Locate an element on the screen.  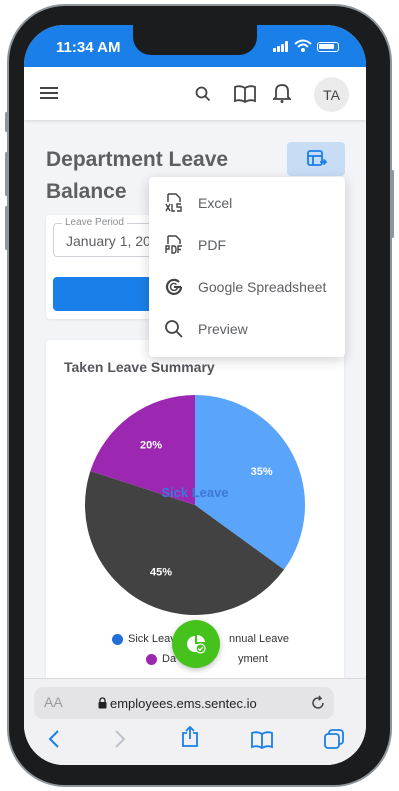
export-menu-item-google-spreadsheet: Google Spreadsheet is located at coordinates (247, 287).